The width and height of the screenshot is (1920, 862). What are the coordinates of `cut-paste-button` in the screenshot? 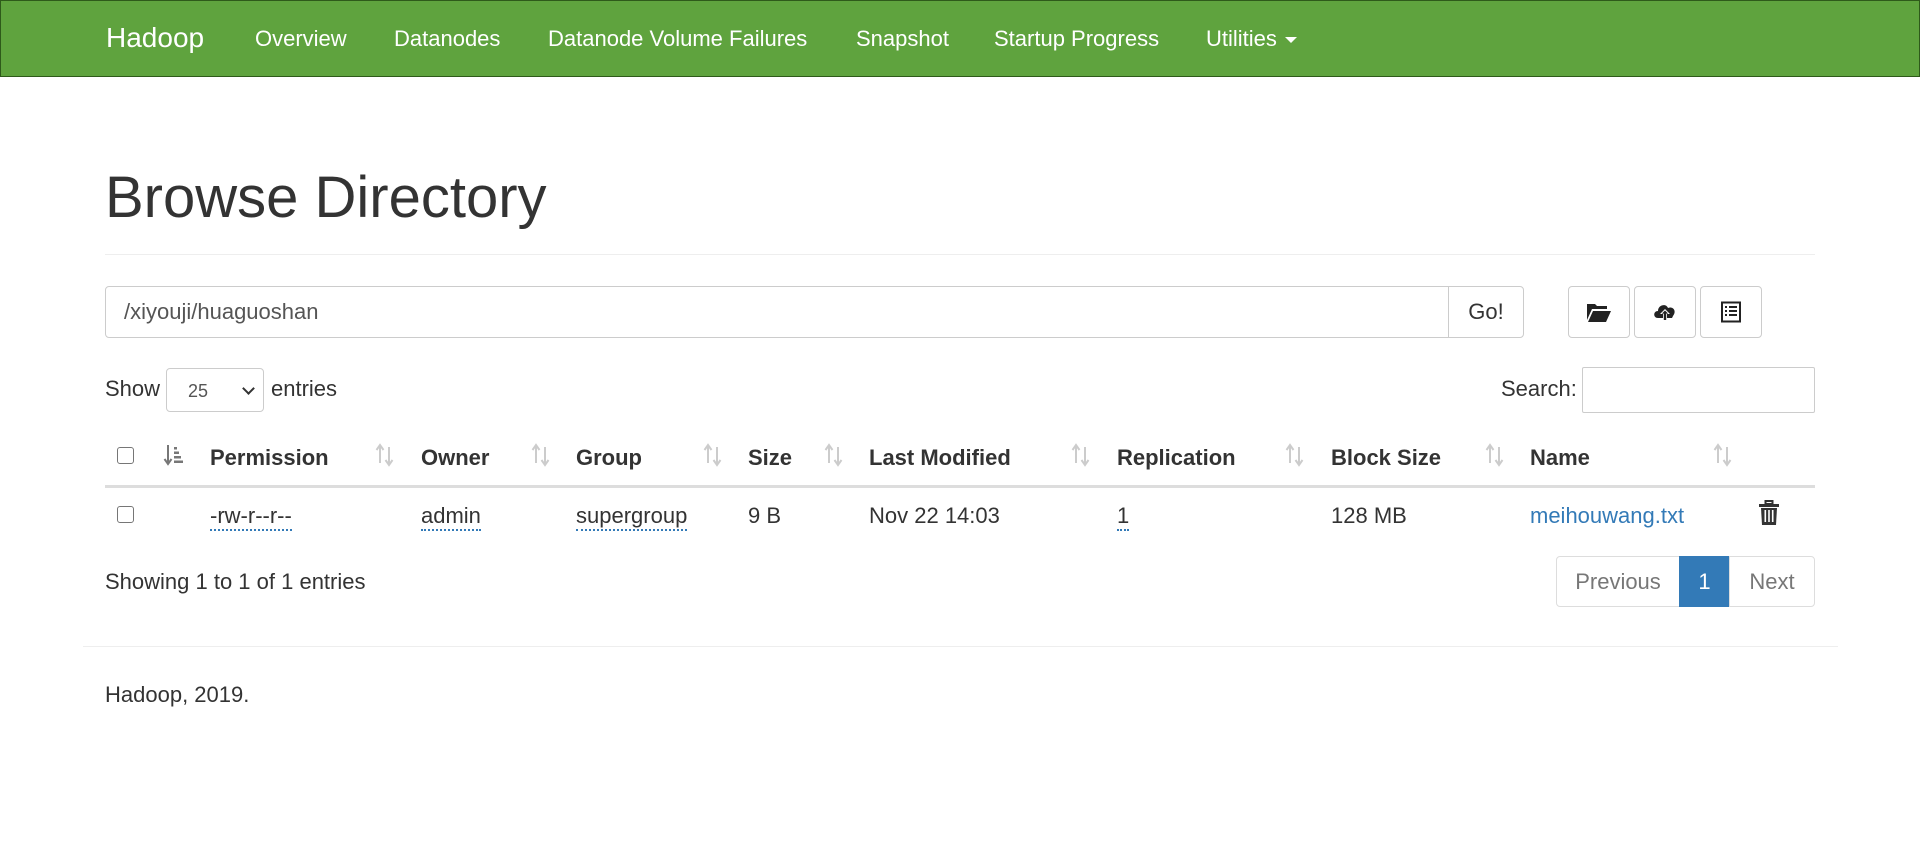 It's located at (1731, 312).